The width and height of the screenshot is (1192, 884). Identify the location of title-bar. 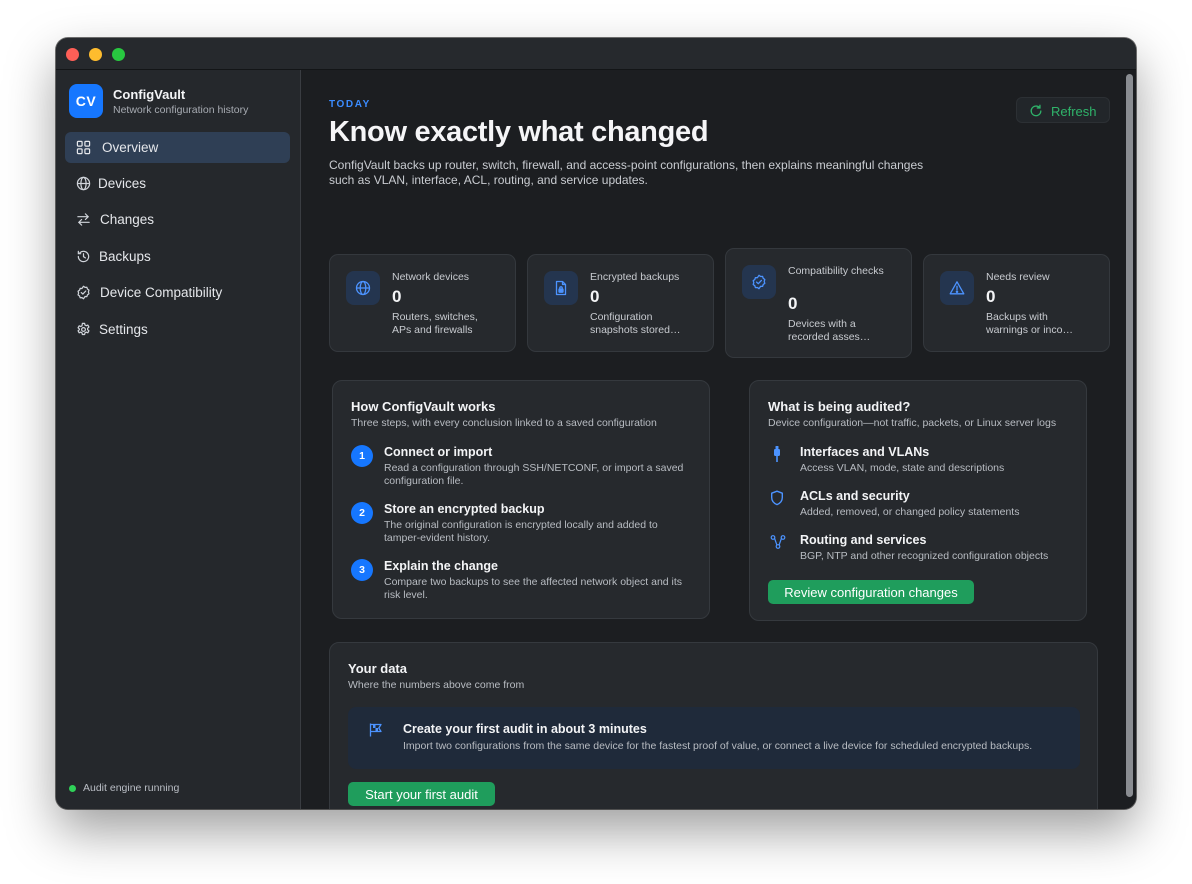
(596, 54).